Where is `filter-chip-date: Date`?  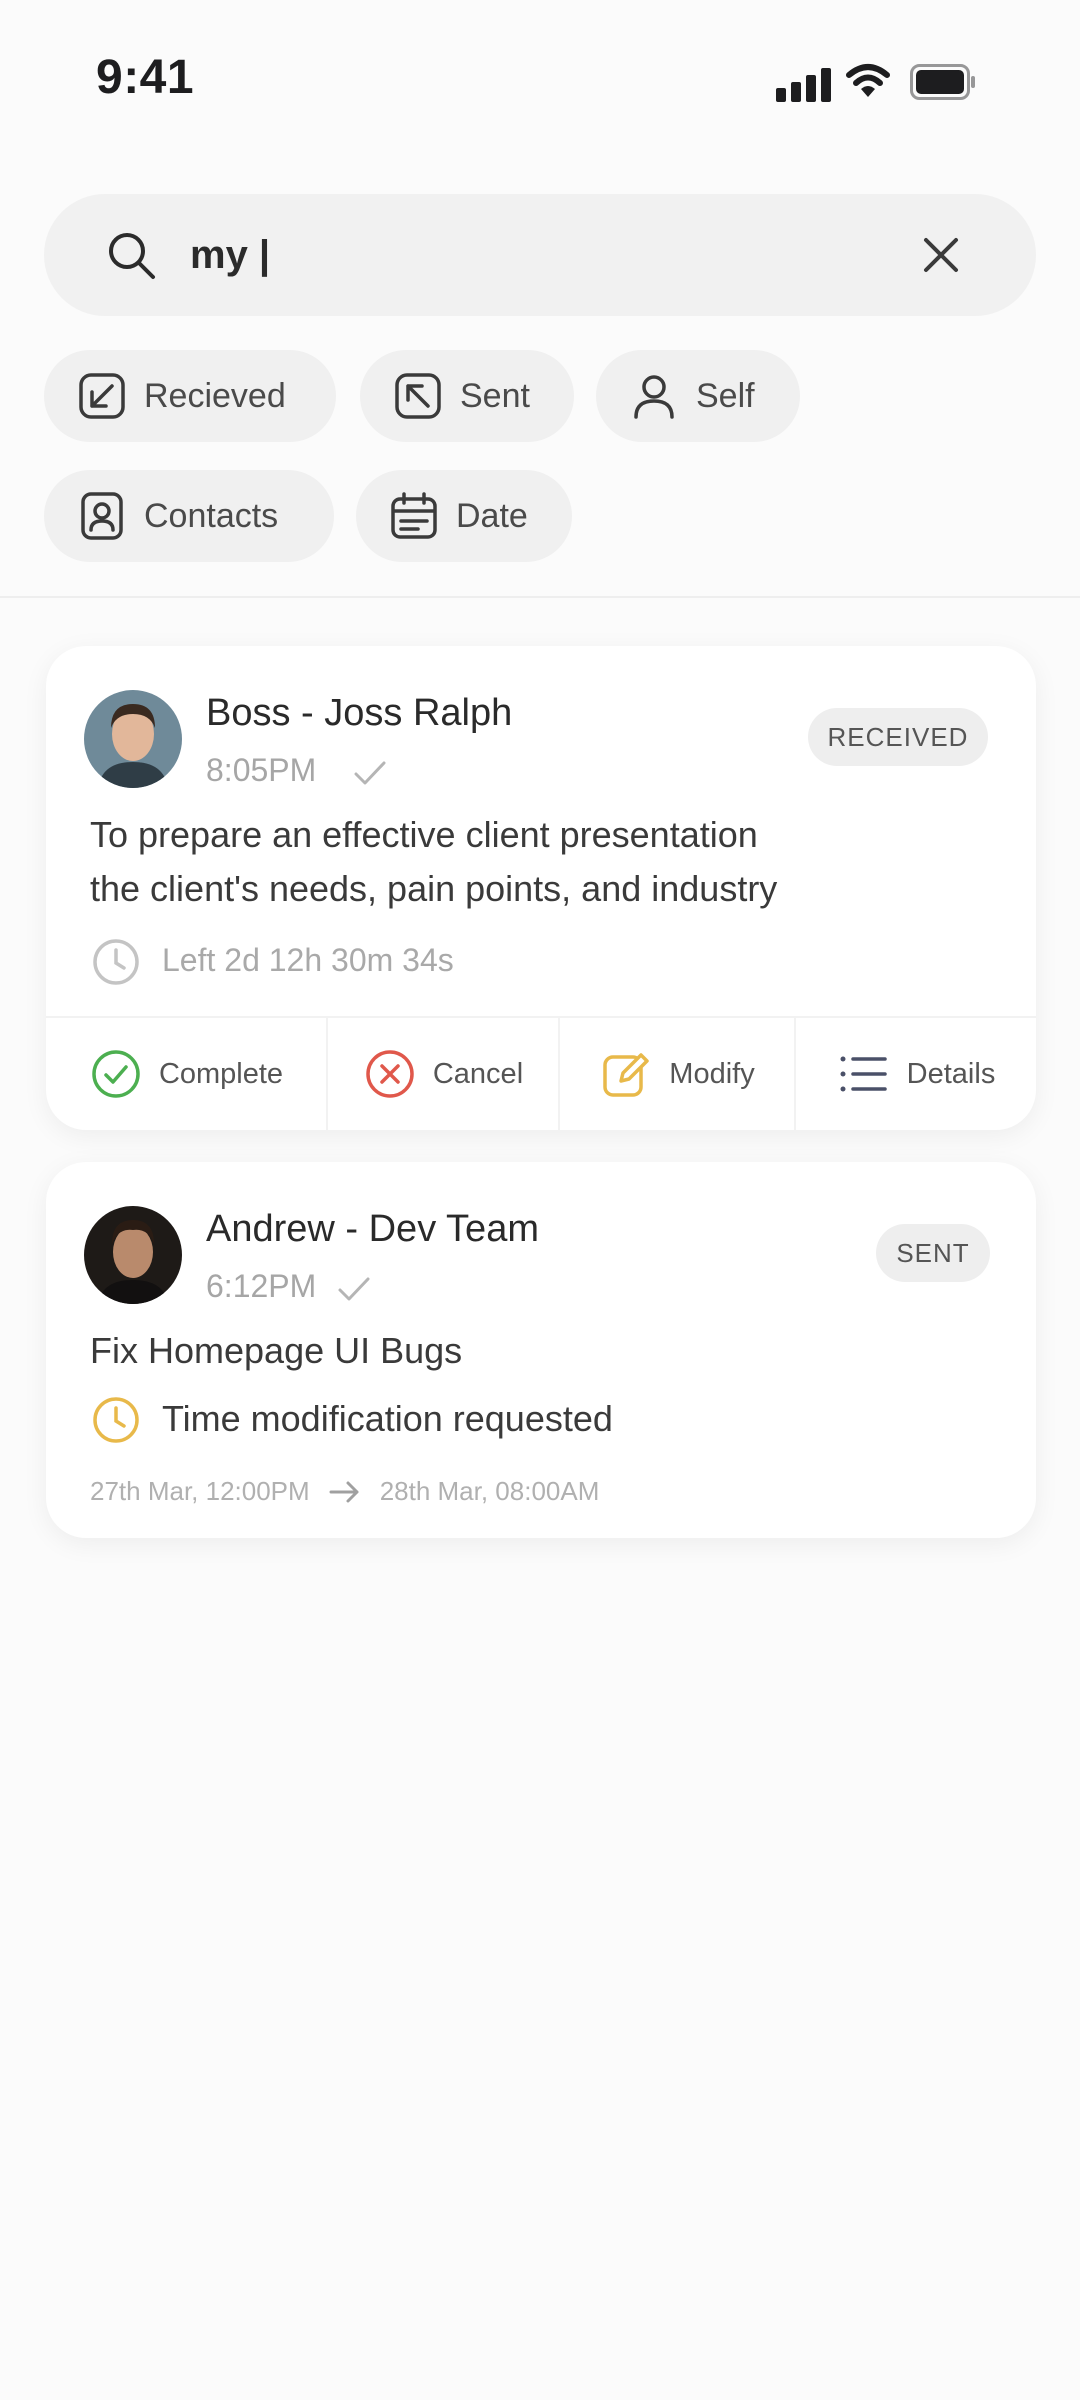 filter-chip-date: Date is located at coordinates (464, 516).